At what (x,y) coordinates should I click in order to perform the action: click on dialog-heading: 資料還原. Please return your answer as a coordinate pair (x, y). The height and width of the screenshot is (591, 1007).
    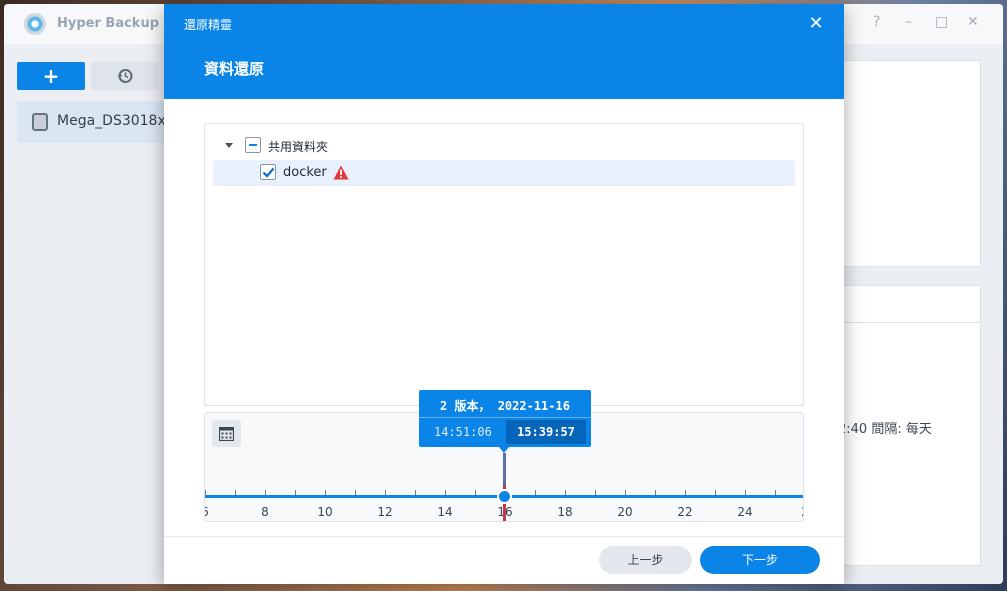
    Looking at the image, I should click on (234, 69).